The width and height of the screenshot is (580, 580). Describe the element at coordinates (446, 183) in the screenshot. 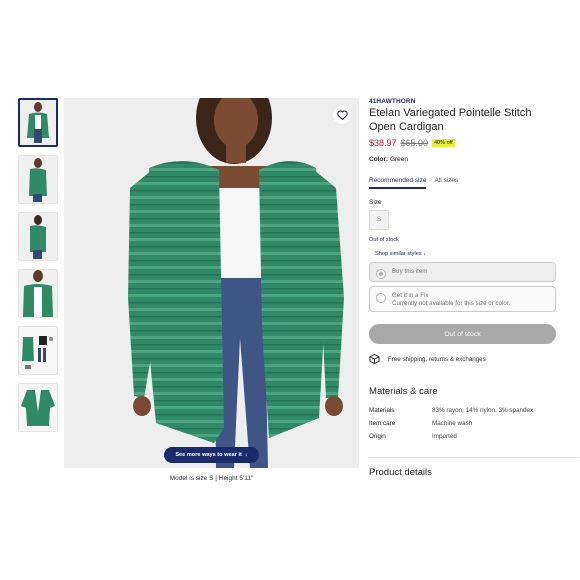

I see `tab-all-sizes: All sizes` at that location.